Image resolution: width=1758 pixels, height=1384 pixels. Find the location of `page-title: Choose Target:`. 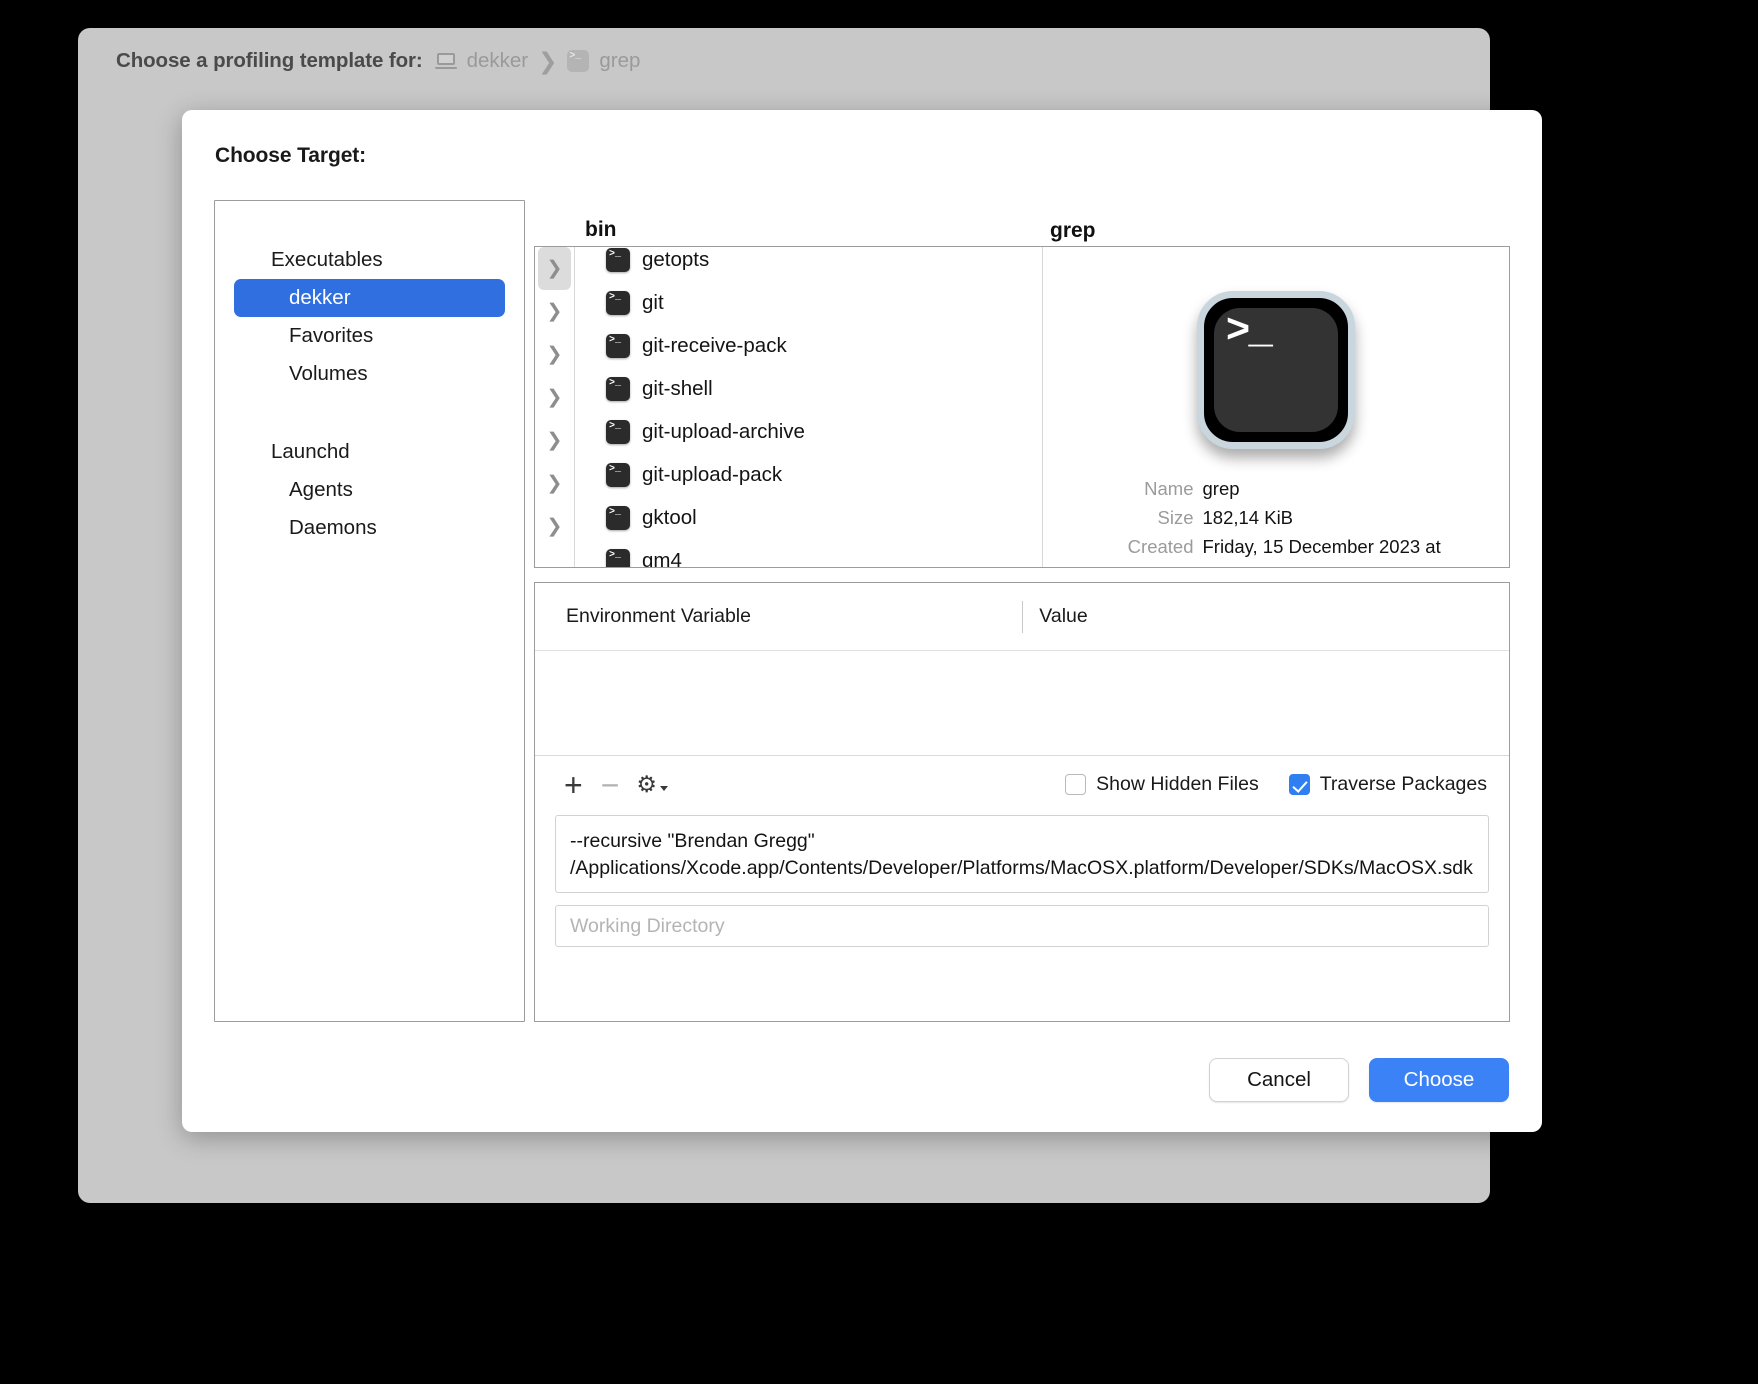

page-title: Choose Target: is located at coordinates (291, 155).